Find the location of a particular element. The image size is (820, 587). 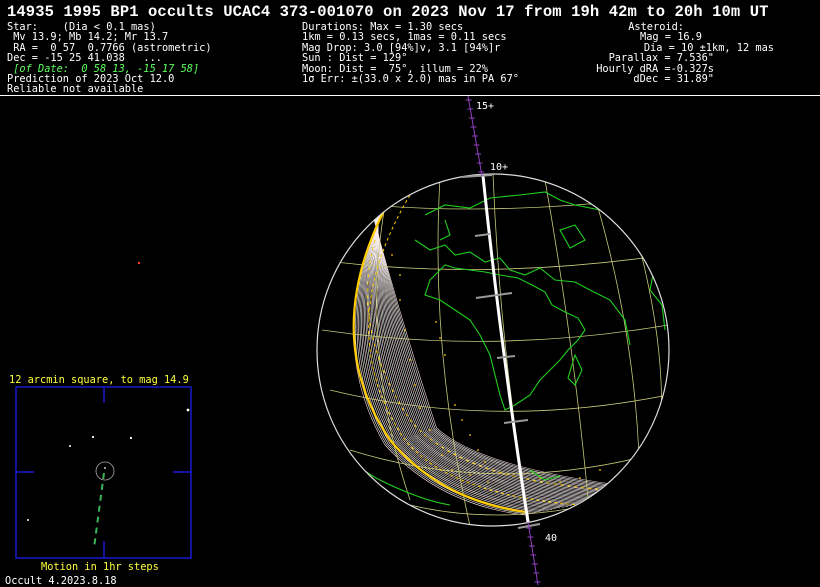

finder-chart is located at coordinates (103, 472).